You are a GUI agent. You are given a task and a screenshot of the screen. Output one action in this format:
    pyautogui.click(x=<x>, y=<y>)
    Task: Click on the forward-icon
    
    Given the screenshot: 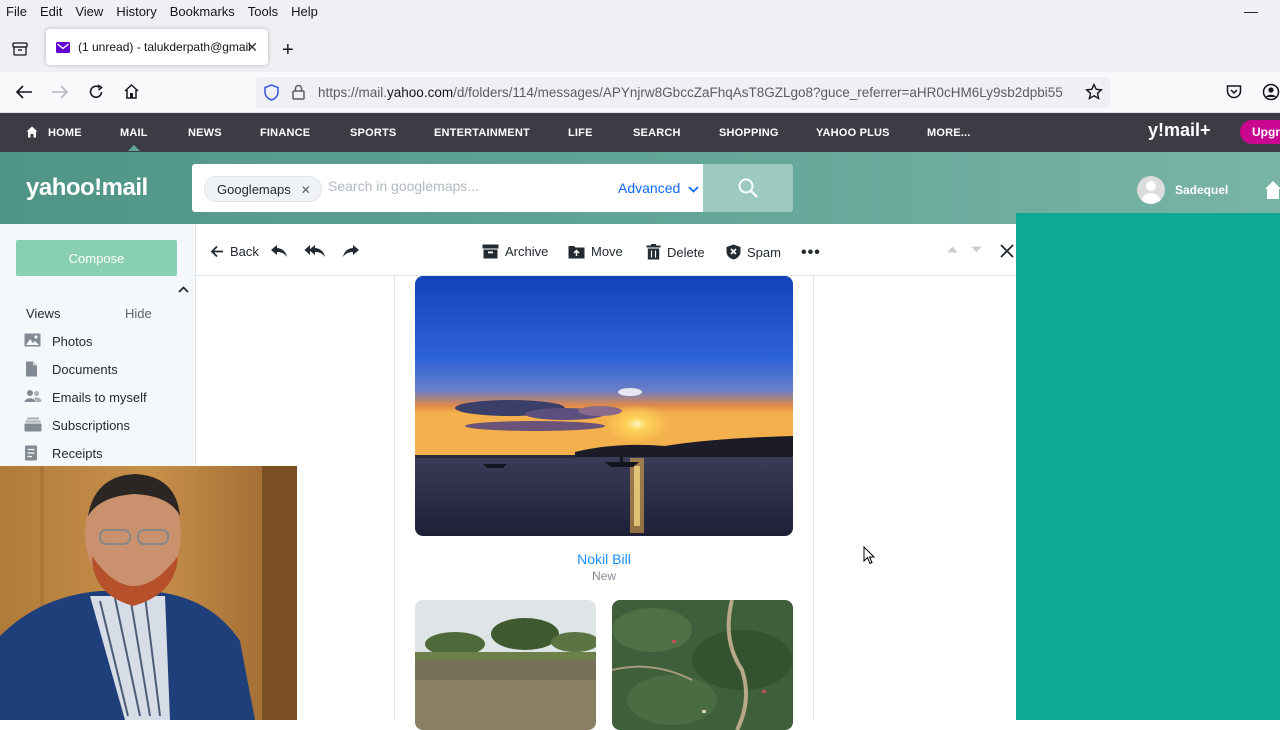 What is the action you would take?
    pyautogui.click(x=351, y=251)
    